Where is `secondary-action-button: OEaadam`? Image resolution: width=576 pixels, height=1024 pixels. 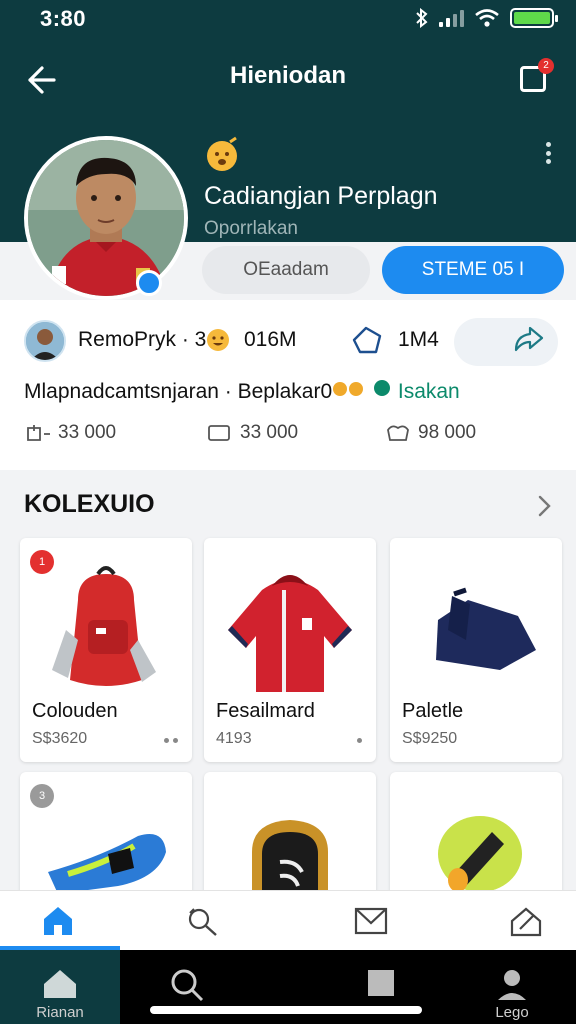
secondary-action-button: OEaadam is located at coordinates (286, 270).